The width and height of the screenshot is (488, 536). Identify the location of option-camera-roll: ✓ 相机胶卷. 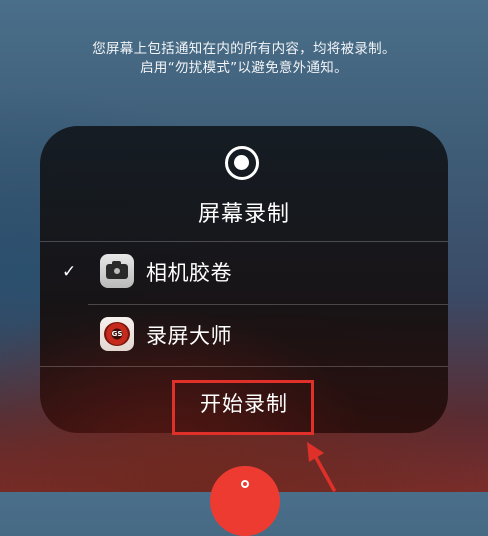
(244, 273).